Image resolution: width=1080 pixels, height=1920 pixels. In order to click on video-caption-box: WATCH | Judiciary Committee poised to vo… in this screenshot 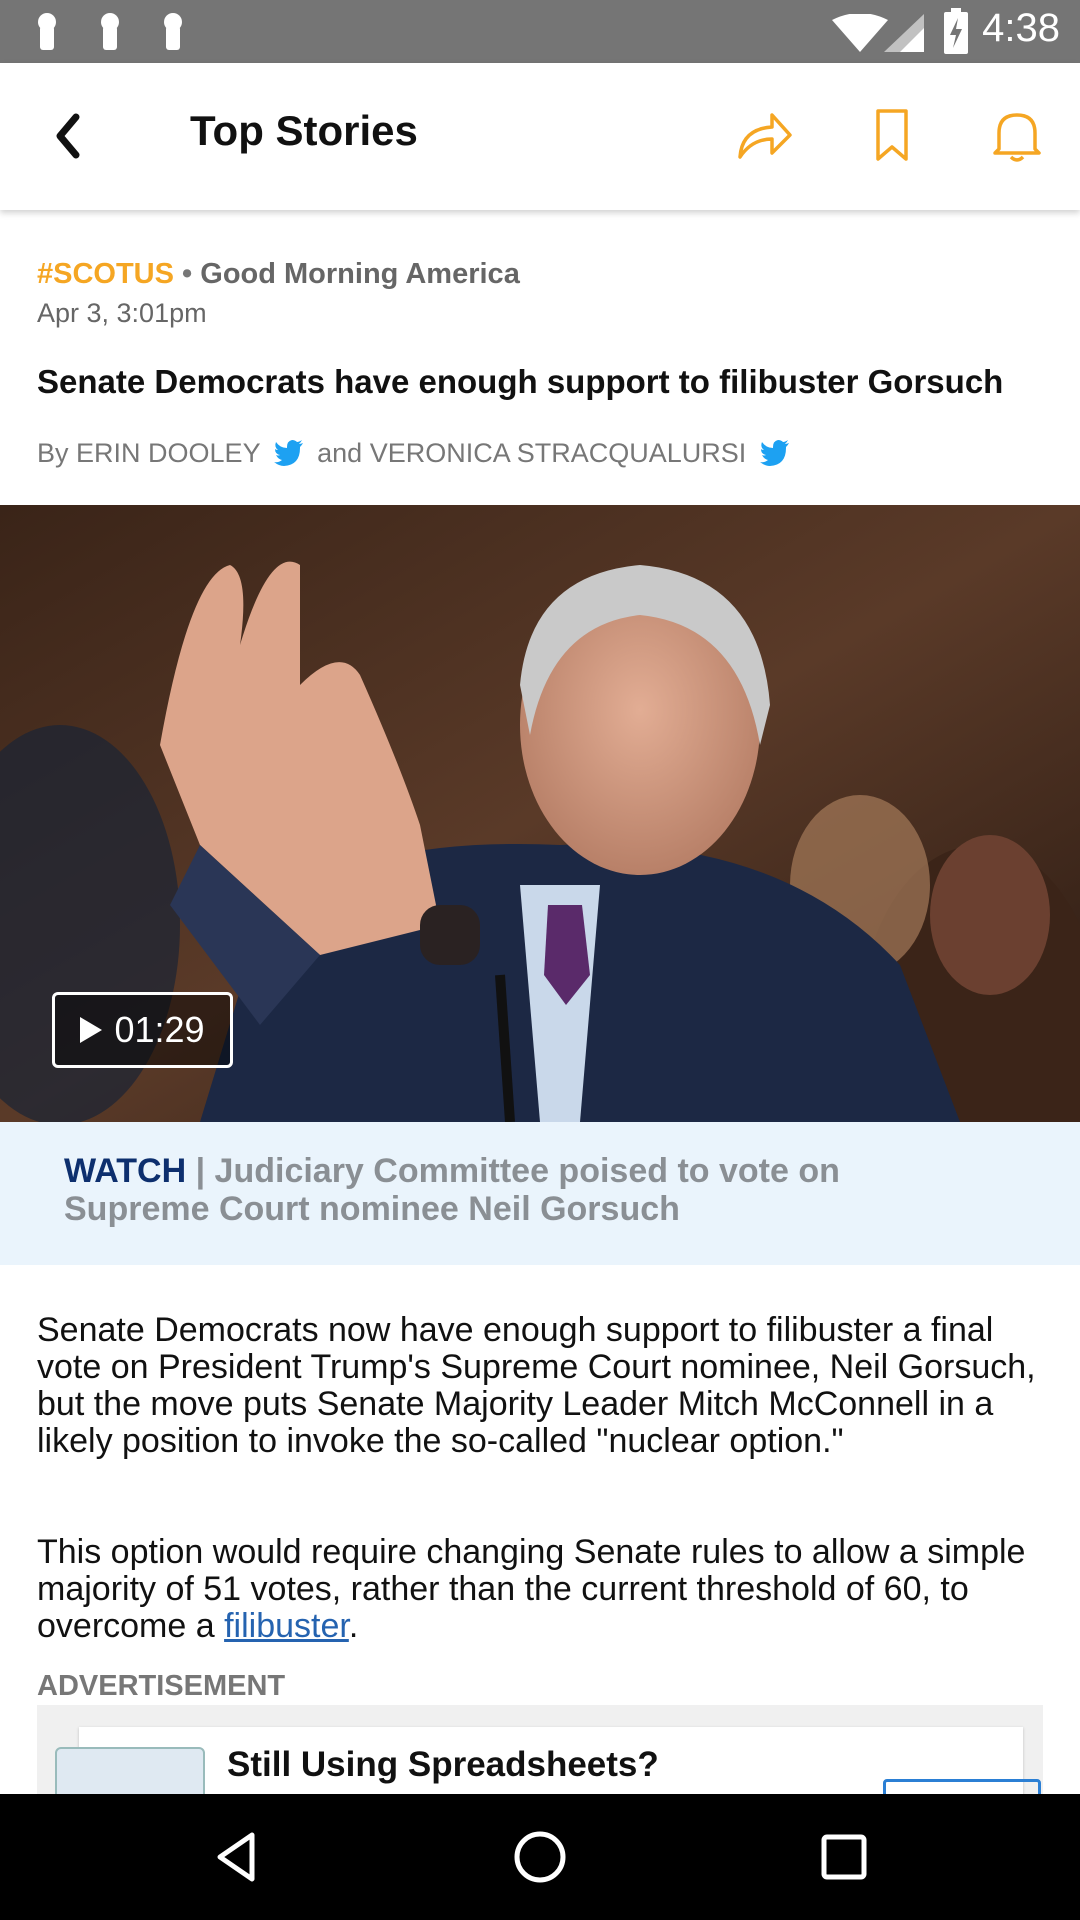, I will do `click(540, 1193)`.